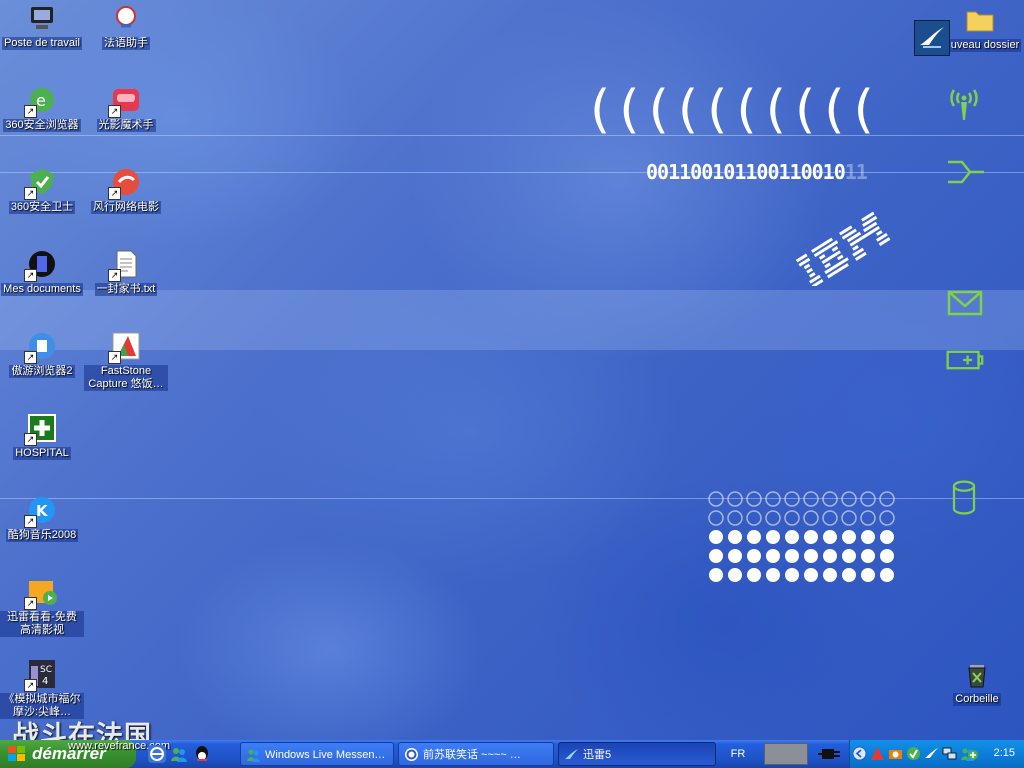  I want to click on antenna-icon, so click(964, 104).